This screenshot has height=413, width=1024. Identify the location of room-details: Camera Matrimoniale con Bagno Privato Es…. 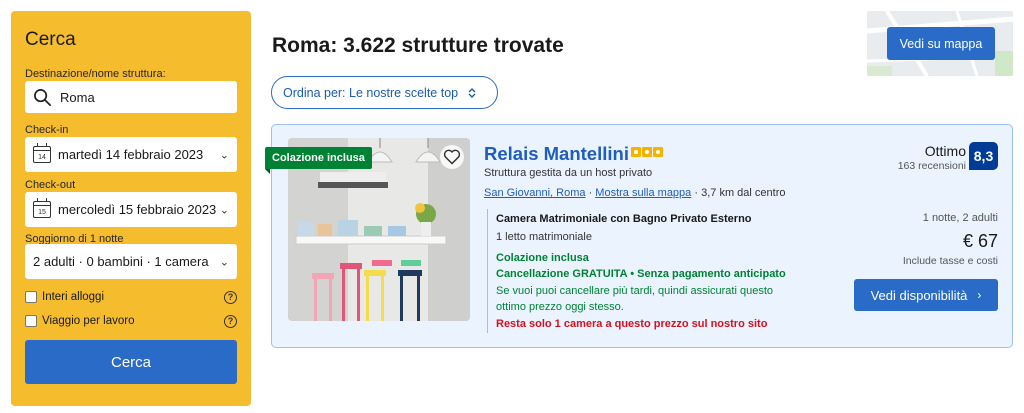
(652, 271).